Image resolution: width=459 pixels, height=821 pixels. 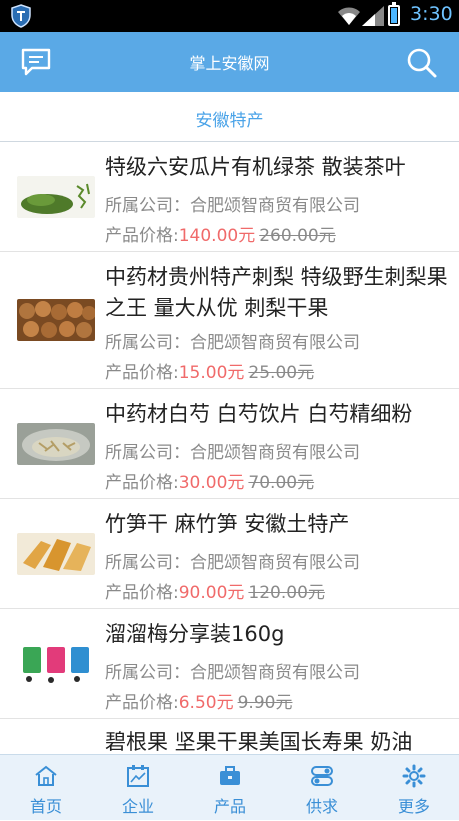 I want to click on signal-icon, so click(x=373, y=16).